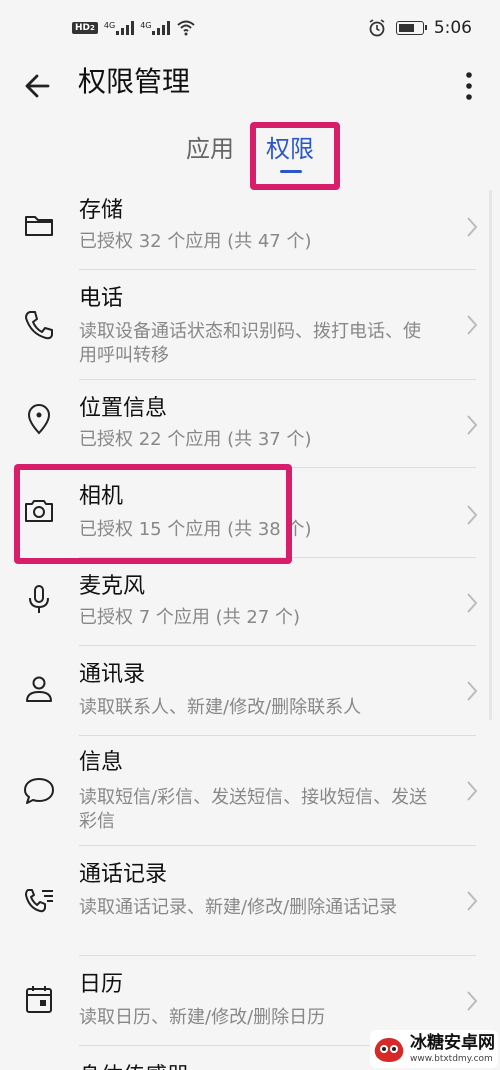  What do you see at coordinates (250, 29) in the screenshot?
I see `status-bar: HD2 4G 4G 5:06` at bounding box center [250, 29].